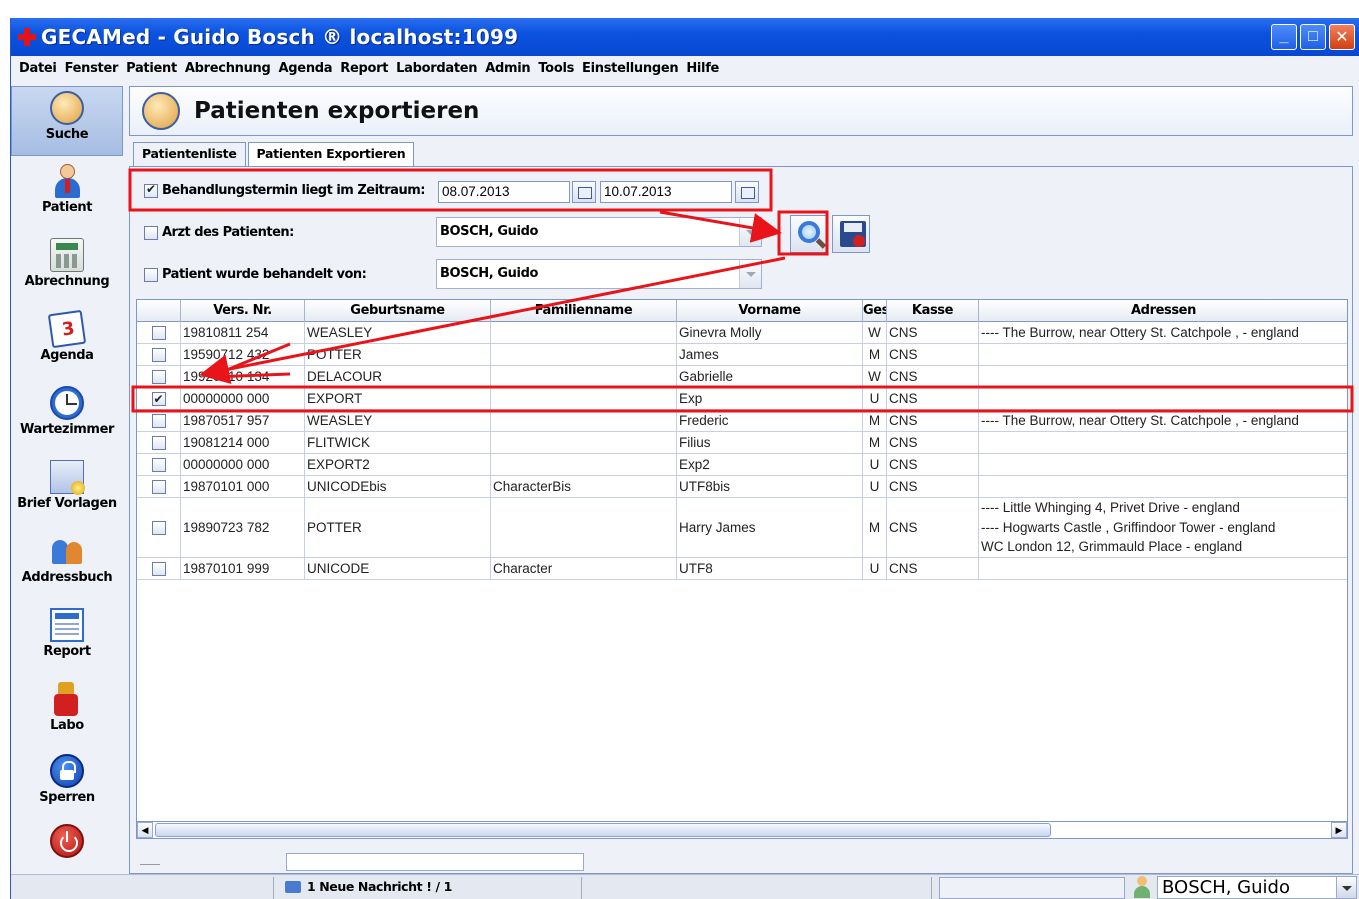 The width and height of the screenshot is (1359, 899). I want to click on date-to-calendar-button, so click(747, 192).